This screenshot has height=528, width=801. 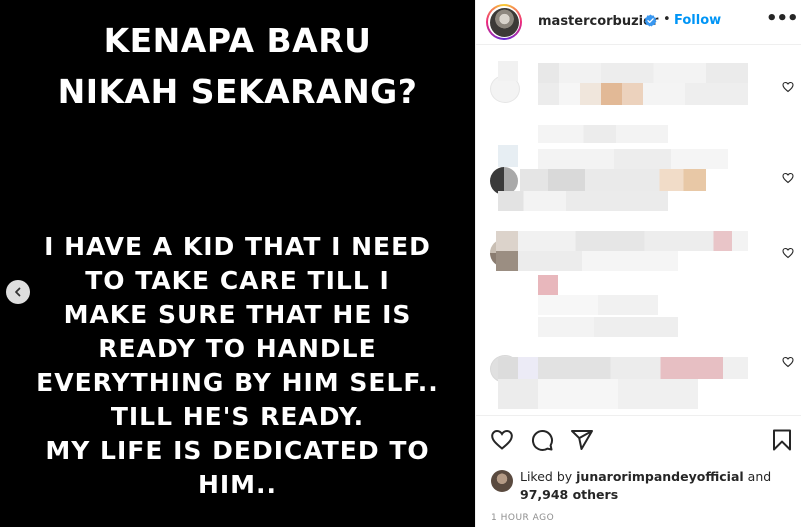 What do you see at coordinates (237, 416) in the screenshot?
I see `post-body-line: TILL HE'S READY.` at bounding box center [237, 416].